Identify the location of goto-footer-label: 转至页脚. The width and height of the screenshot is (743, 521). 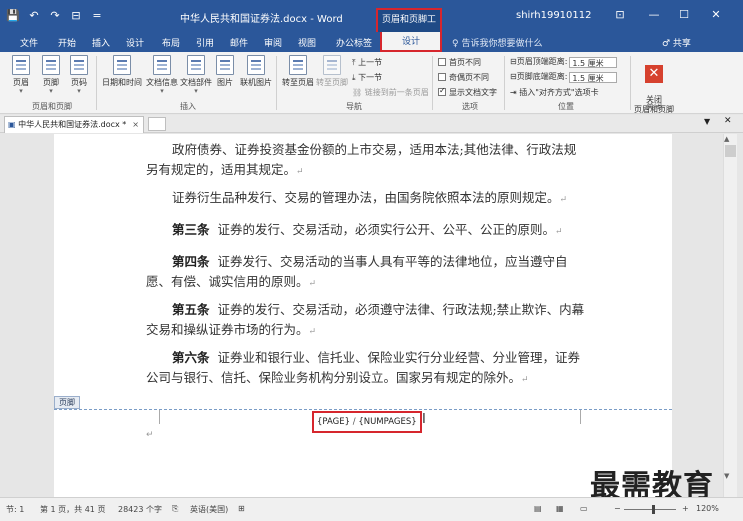
(332, 82).